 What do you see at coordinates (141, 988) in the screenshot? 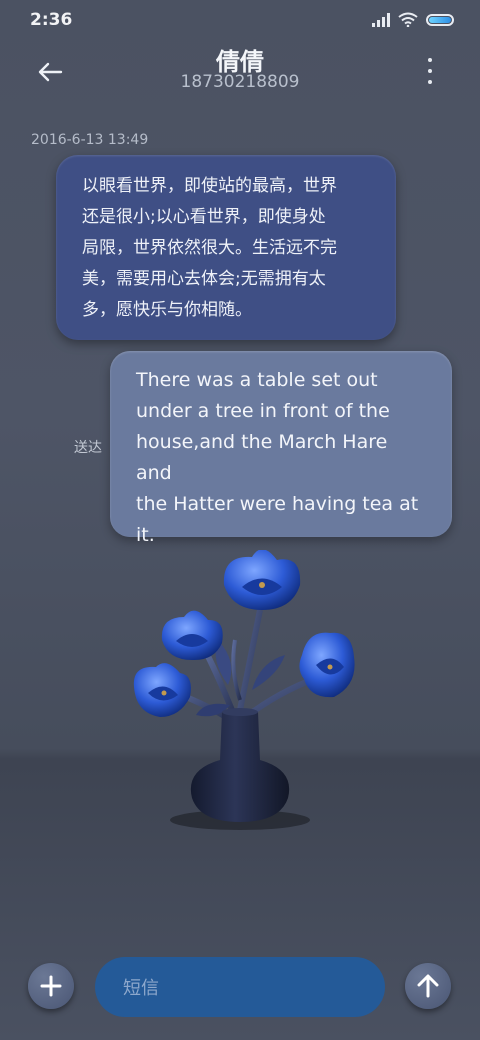
I see `message-input-placeholder: 短信` at bounding box center [141, 988].